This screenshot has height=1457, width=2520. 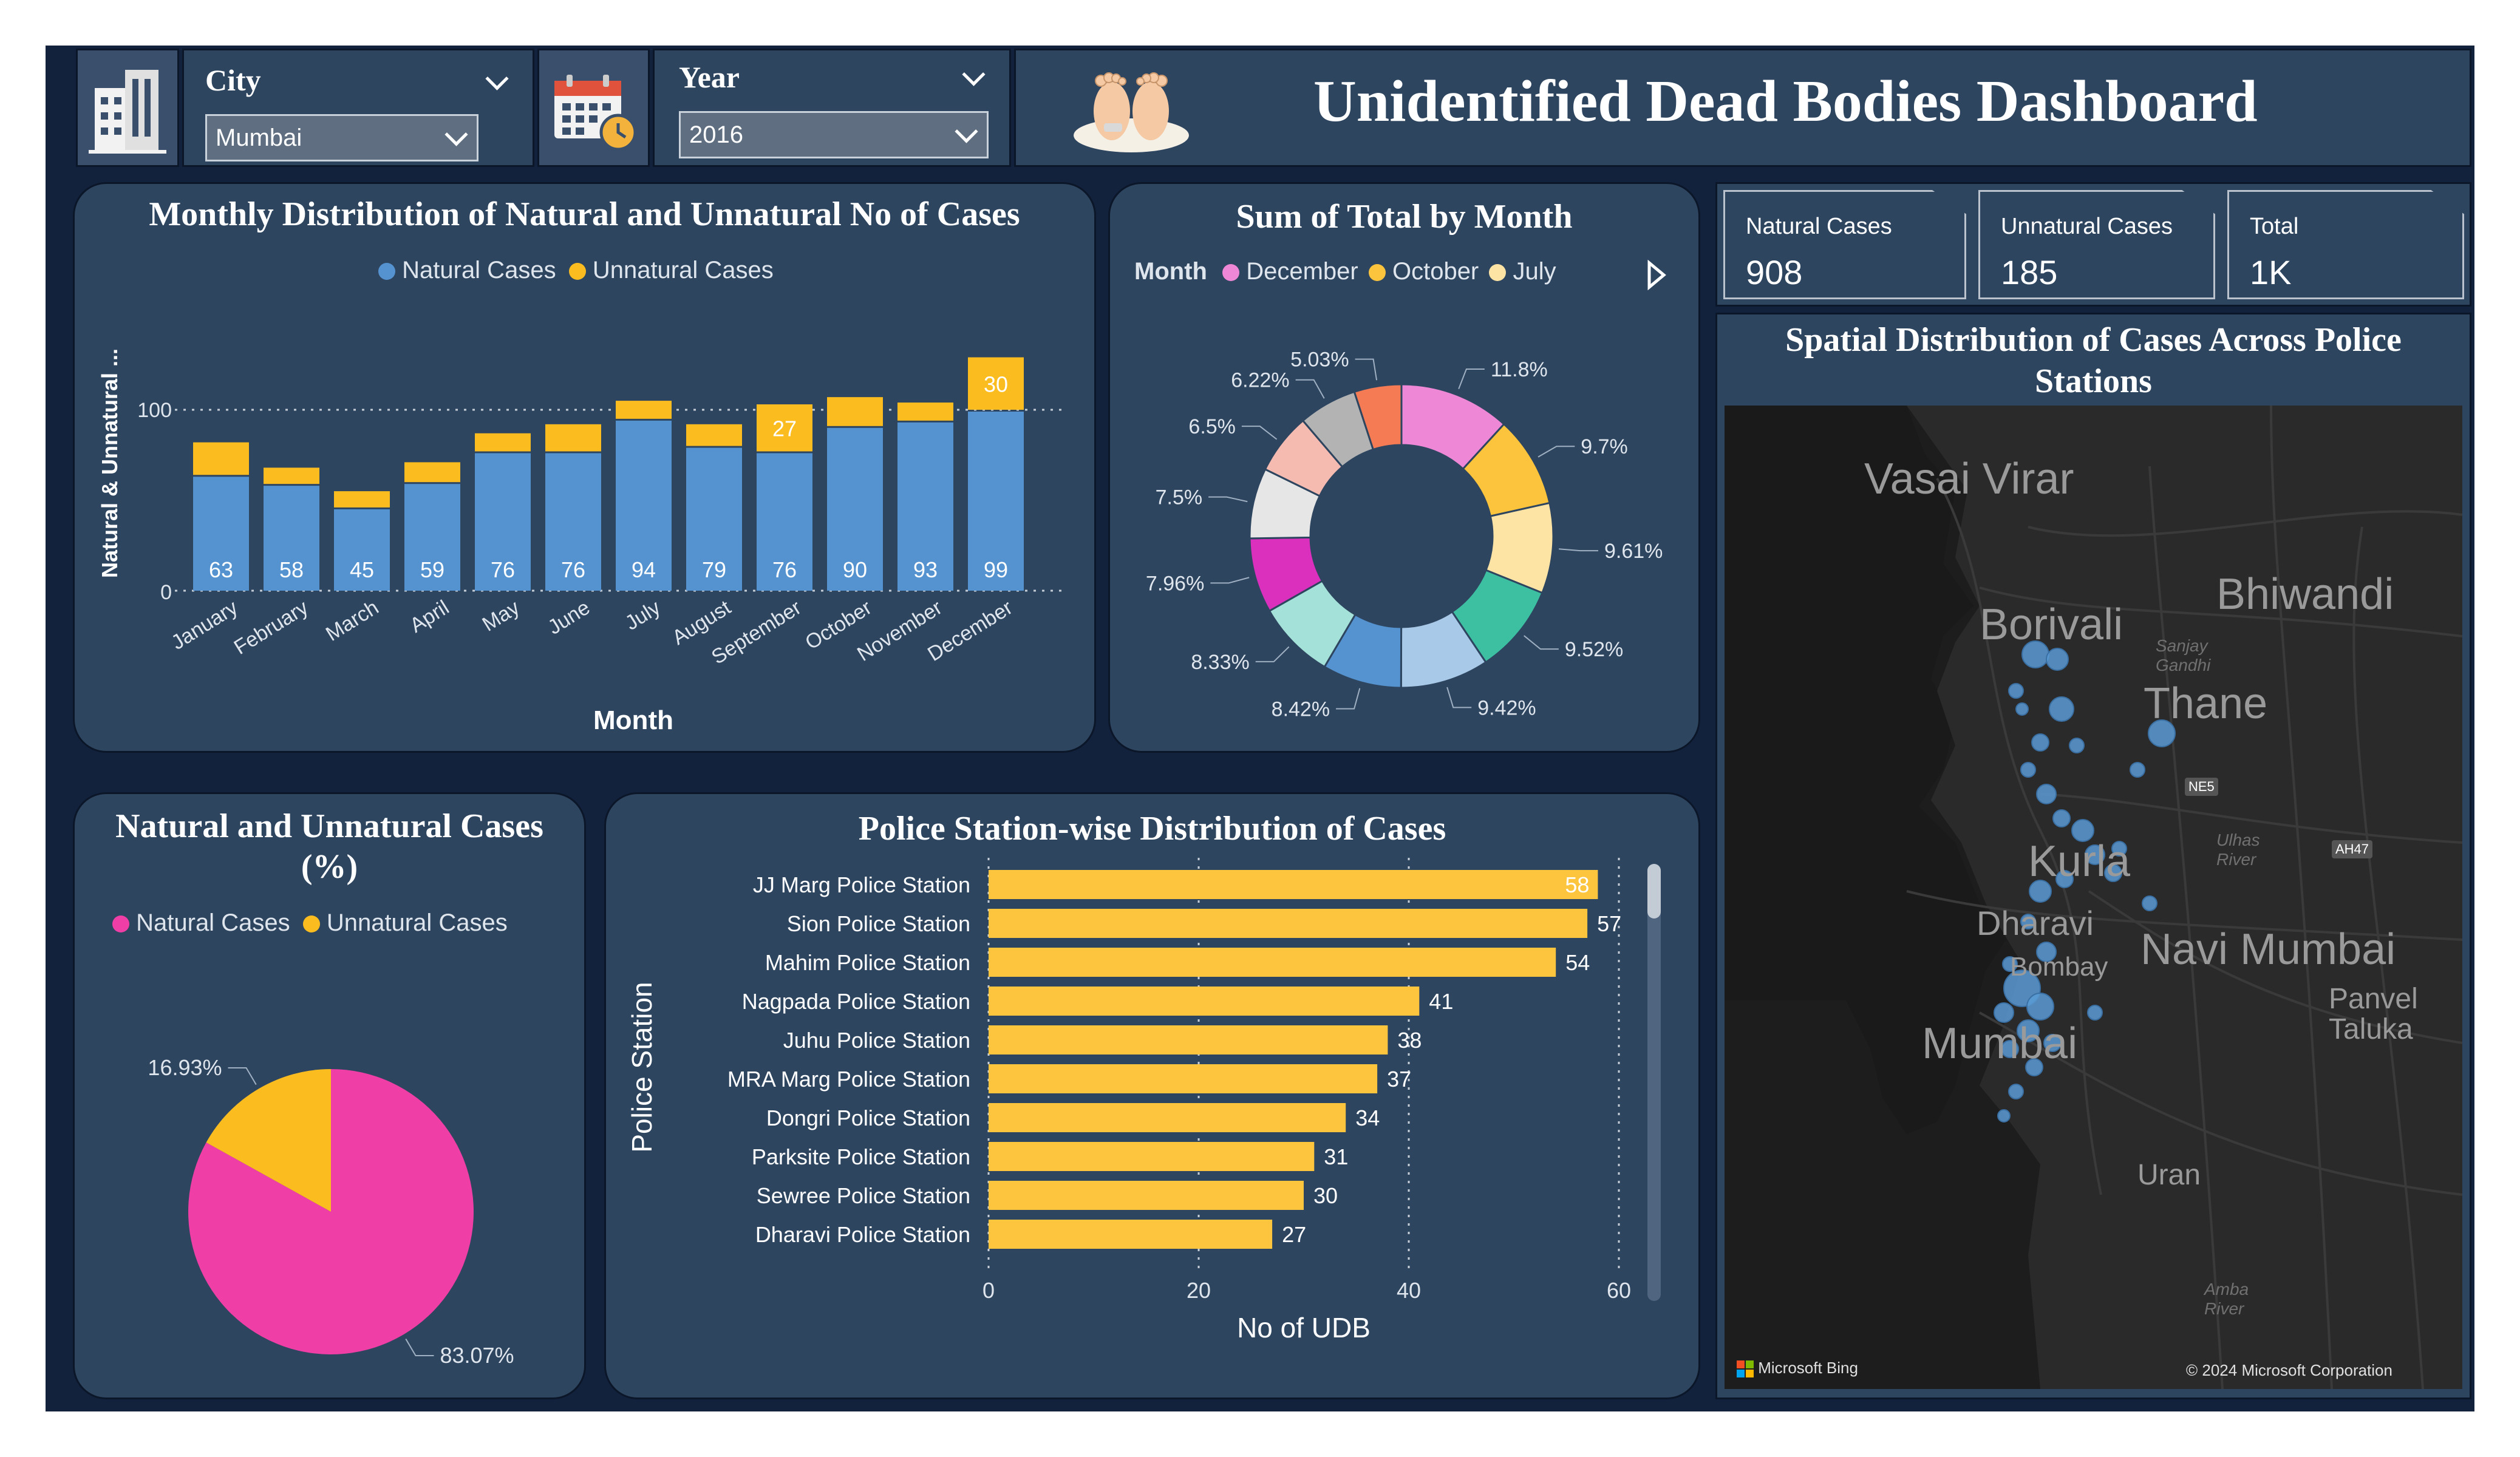 What do you see at coordinates (259, 137) in the screenshot?
I see `city-dropdown-value: Mumbai` at bounding box center [259, 137].